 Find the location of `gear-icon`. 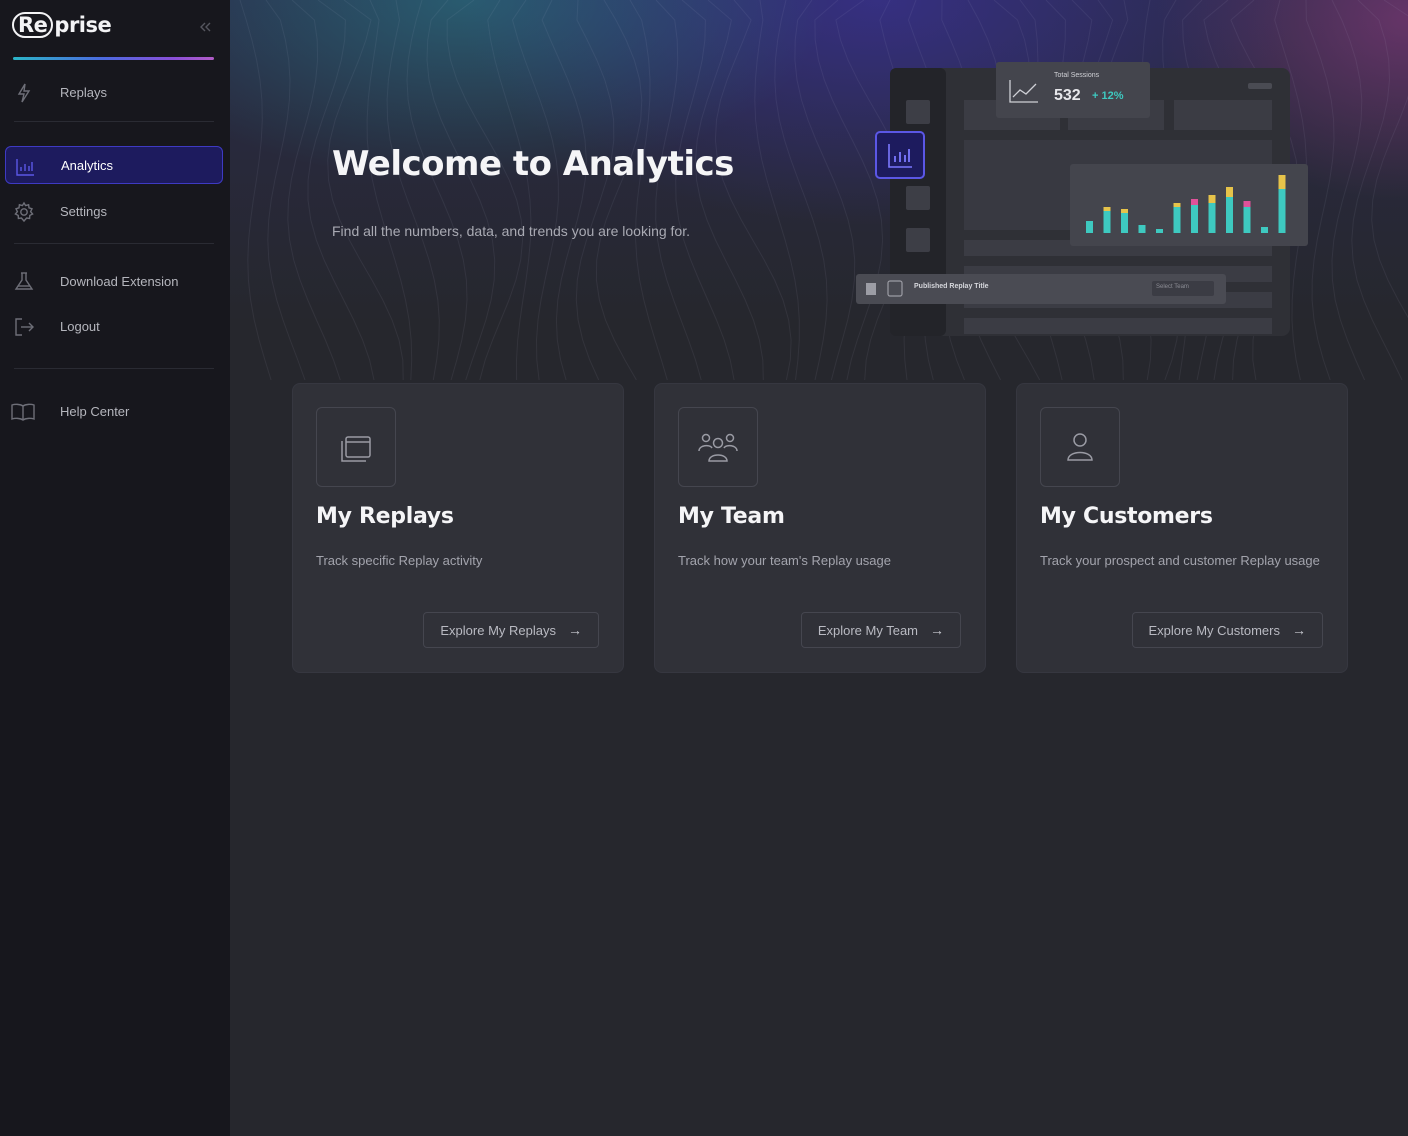

gear-icon is located at coordinates (24, 212).